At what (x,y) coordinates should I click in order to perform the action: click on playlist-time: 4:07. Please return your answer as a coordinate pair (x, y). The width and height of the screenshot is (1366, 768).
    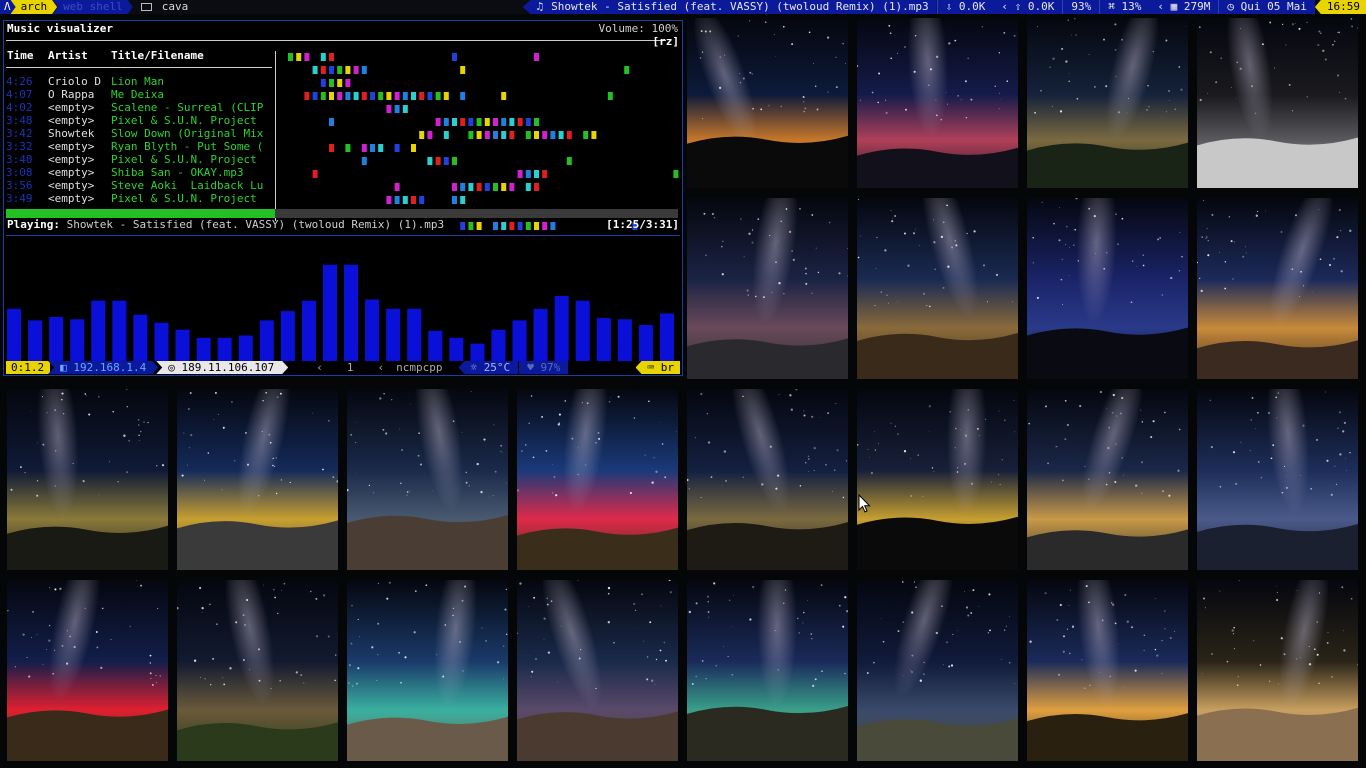
    Looking at the image, I should click on (19, 94).